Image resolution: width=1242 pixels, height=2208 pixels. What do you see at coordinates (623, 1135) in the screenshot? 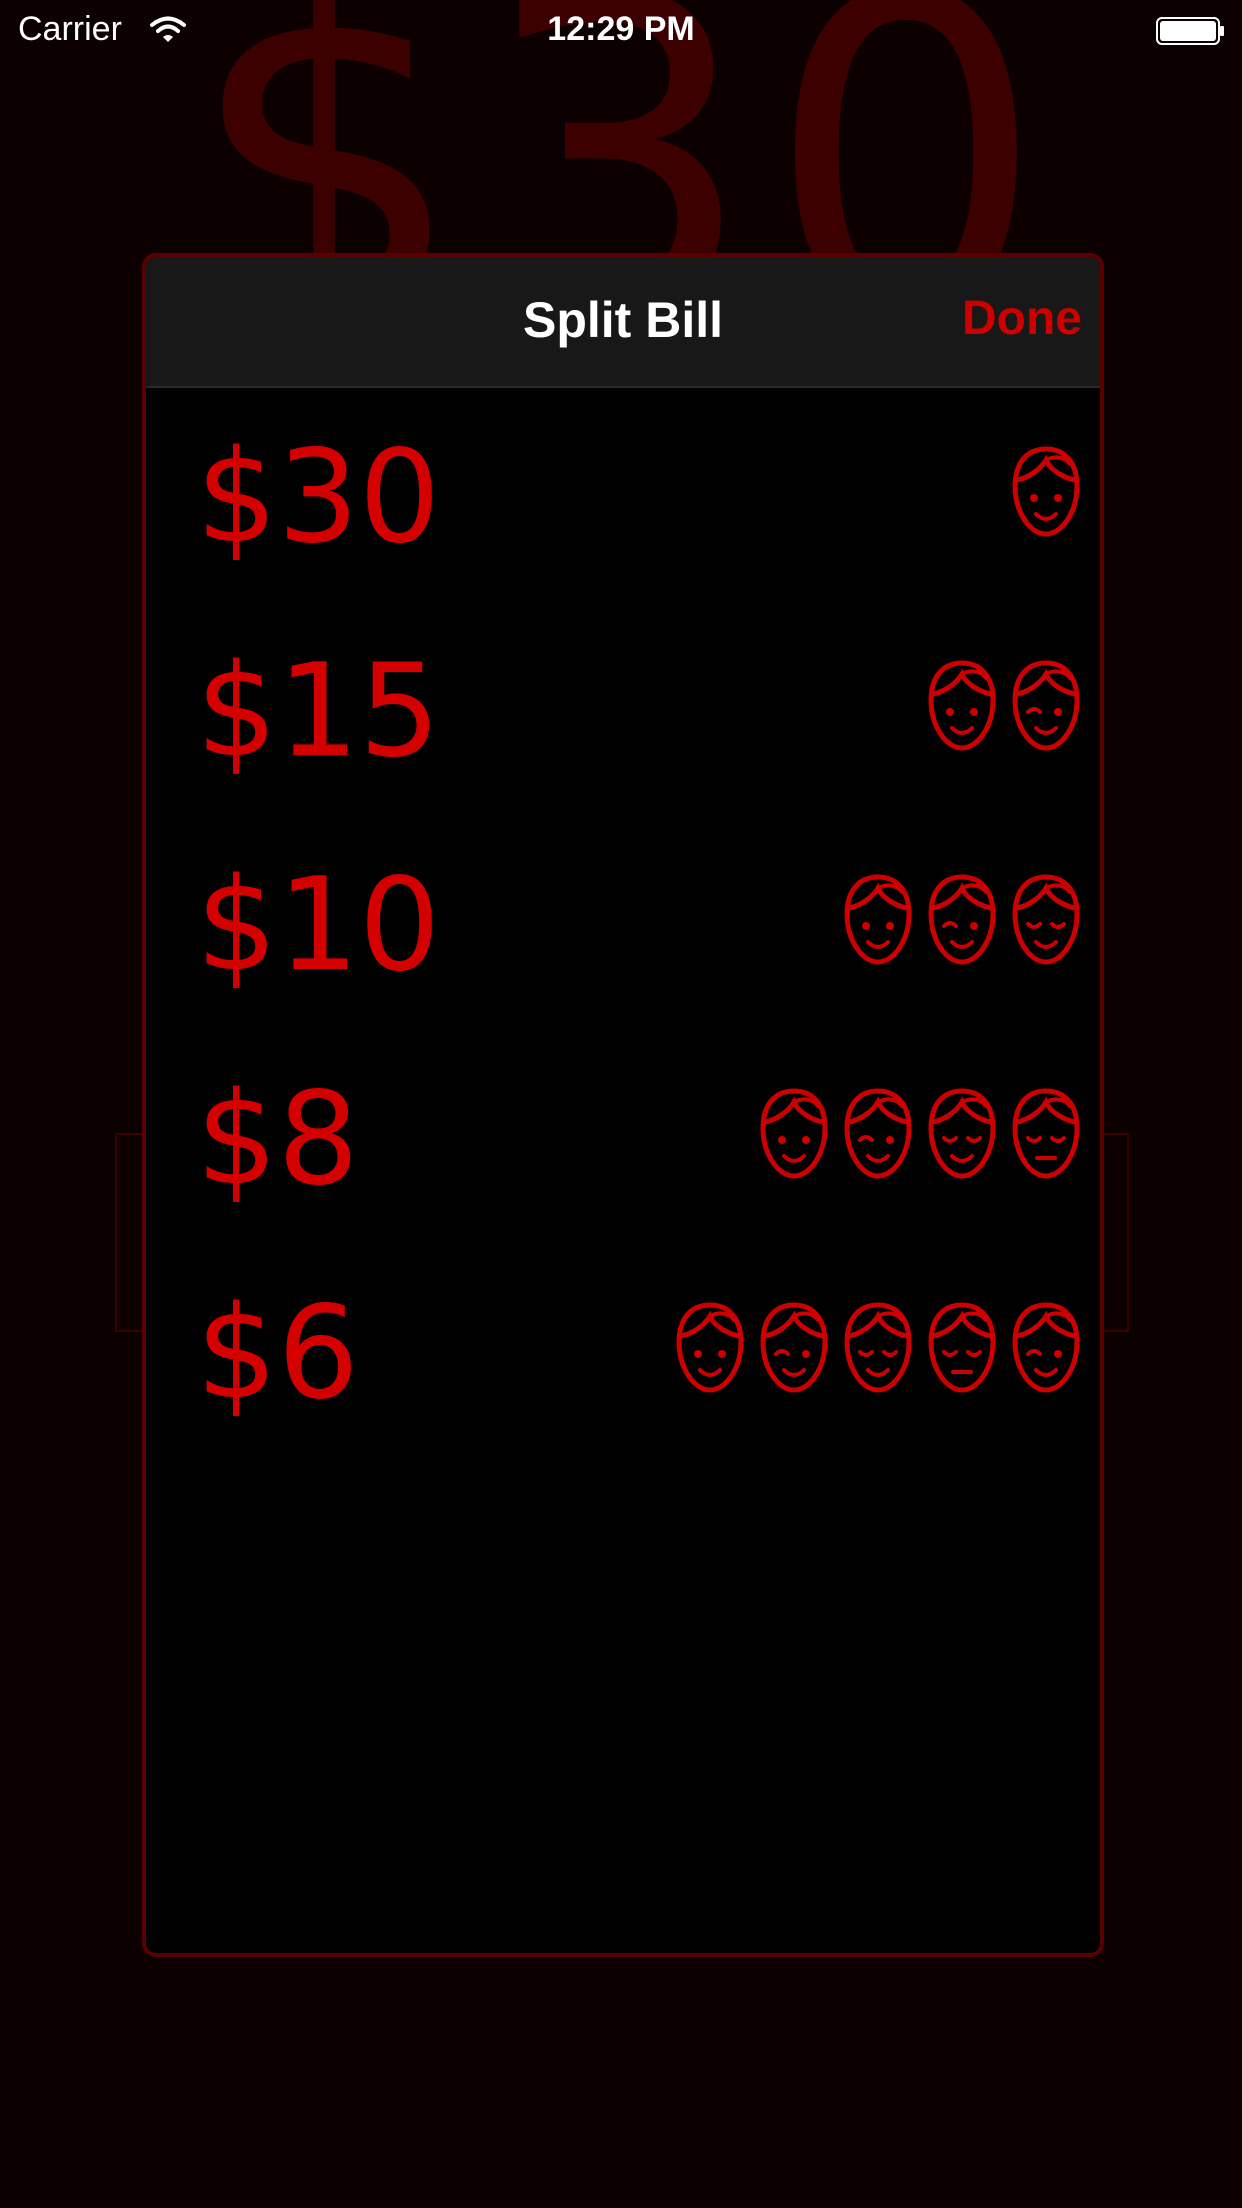
I see `split-row: $8` at bounding box center [623, 1135].